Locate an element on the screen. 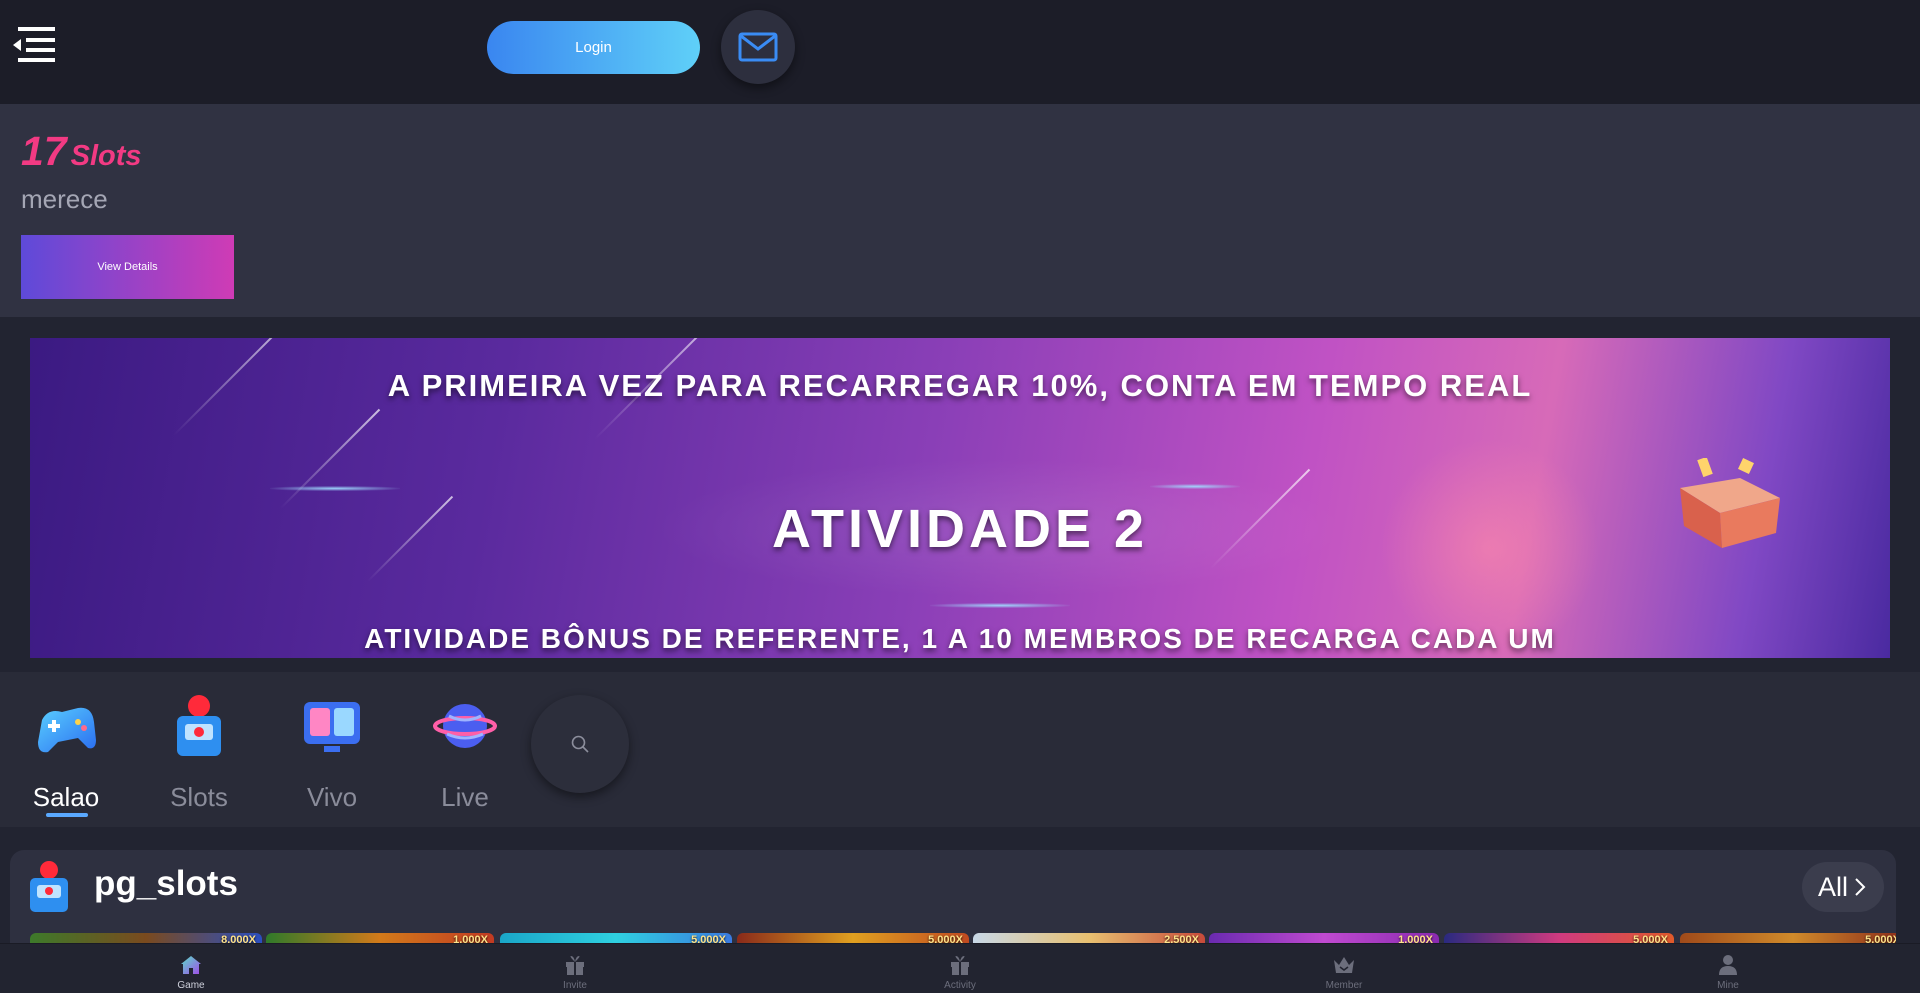  search-button is located at coordinates (580, 744).